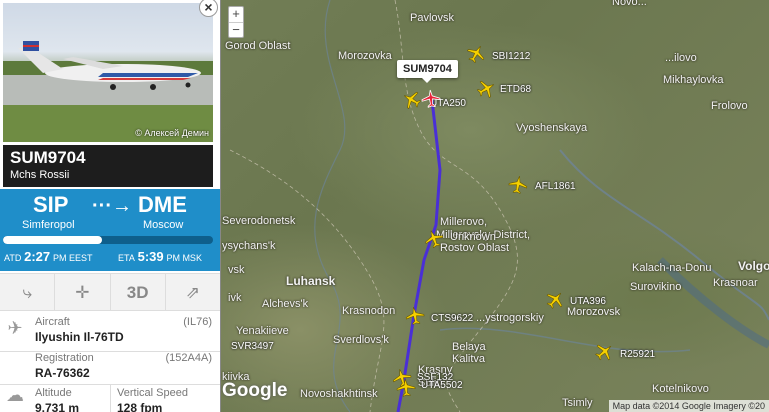 The height and width of the screenshot is (412, 769). Describe the element at coordinates (184, 258) in the screenshot. I see `eta-suffix: PM MSK` at that location.